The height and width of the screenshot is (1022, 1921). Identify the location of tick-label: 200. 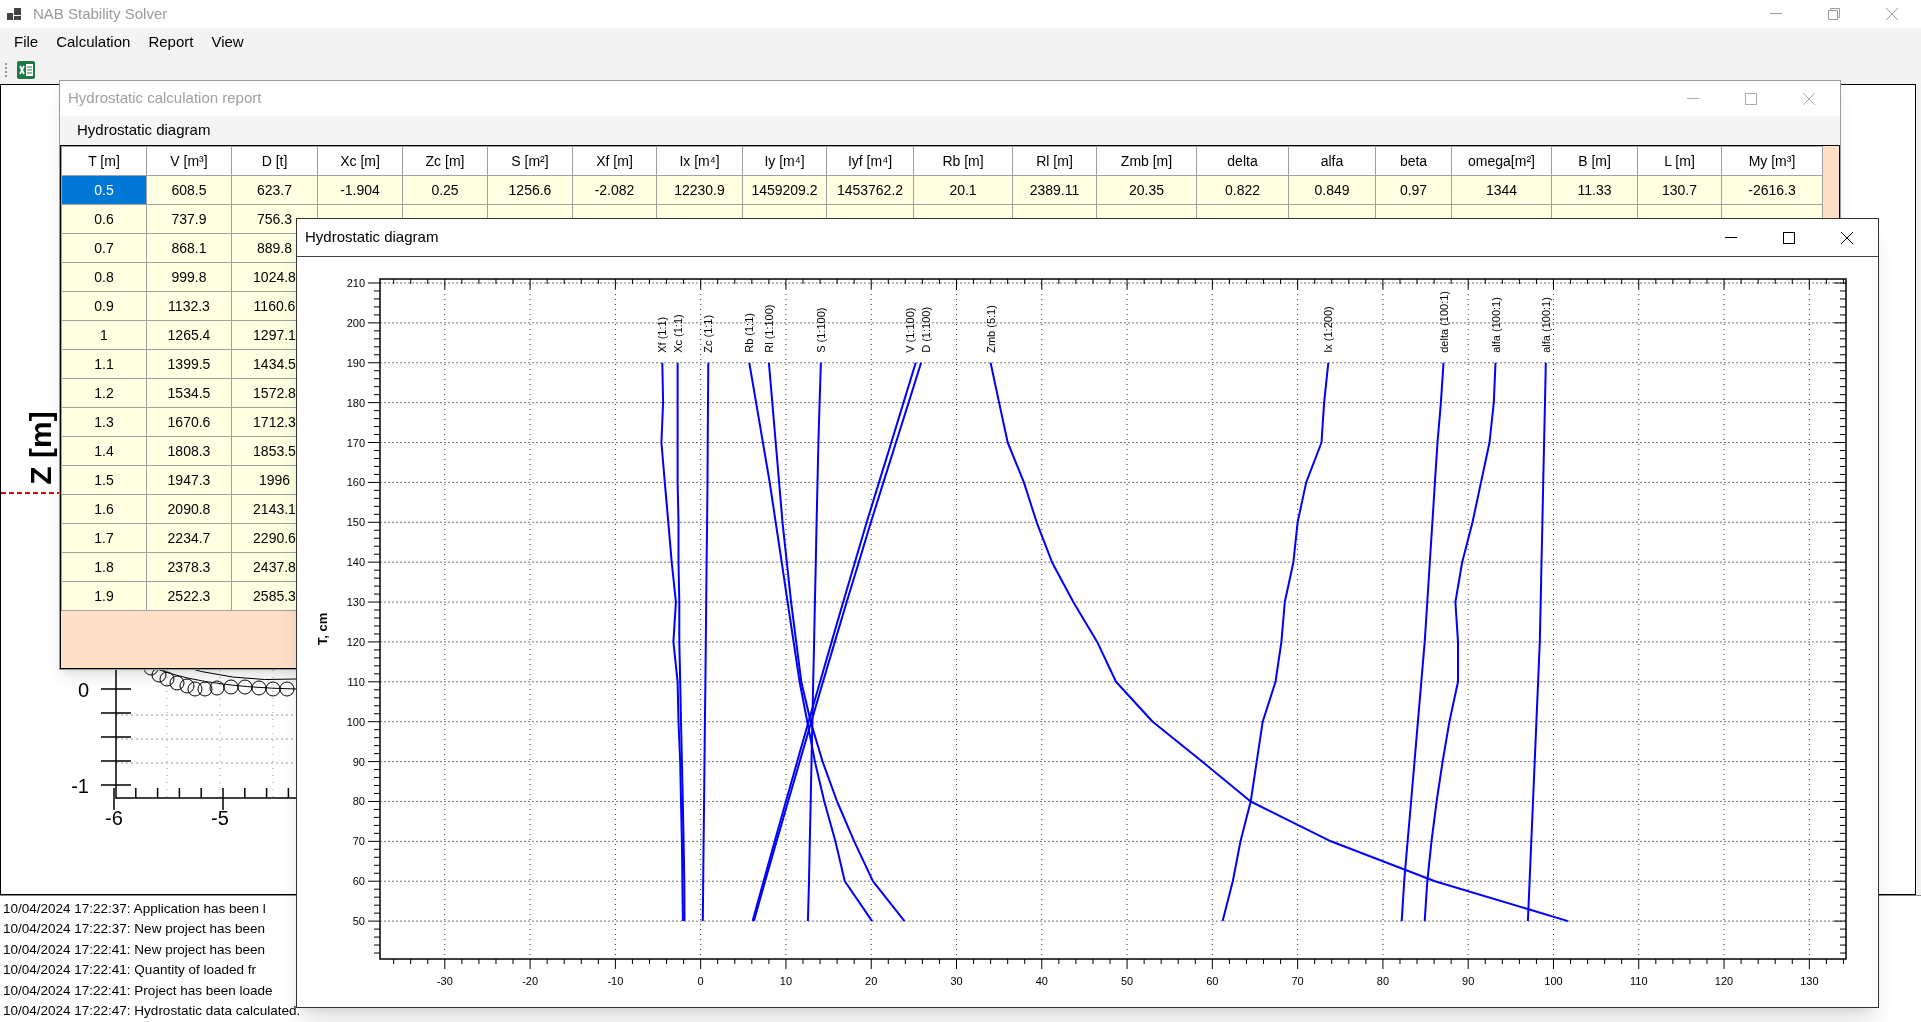
(355, 322).